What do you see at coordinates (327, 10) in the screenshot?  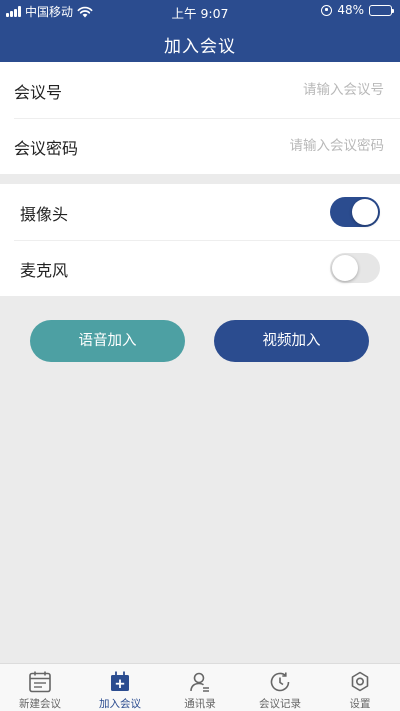 I see `rotation-lock-icon` at bounding box center [327, 10].